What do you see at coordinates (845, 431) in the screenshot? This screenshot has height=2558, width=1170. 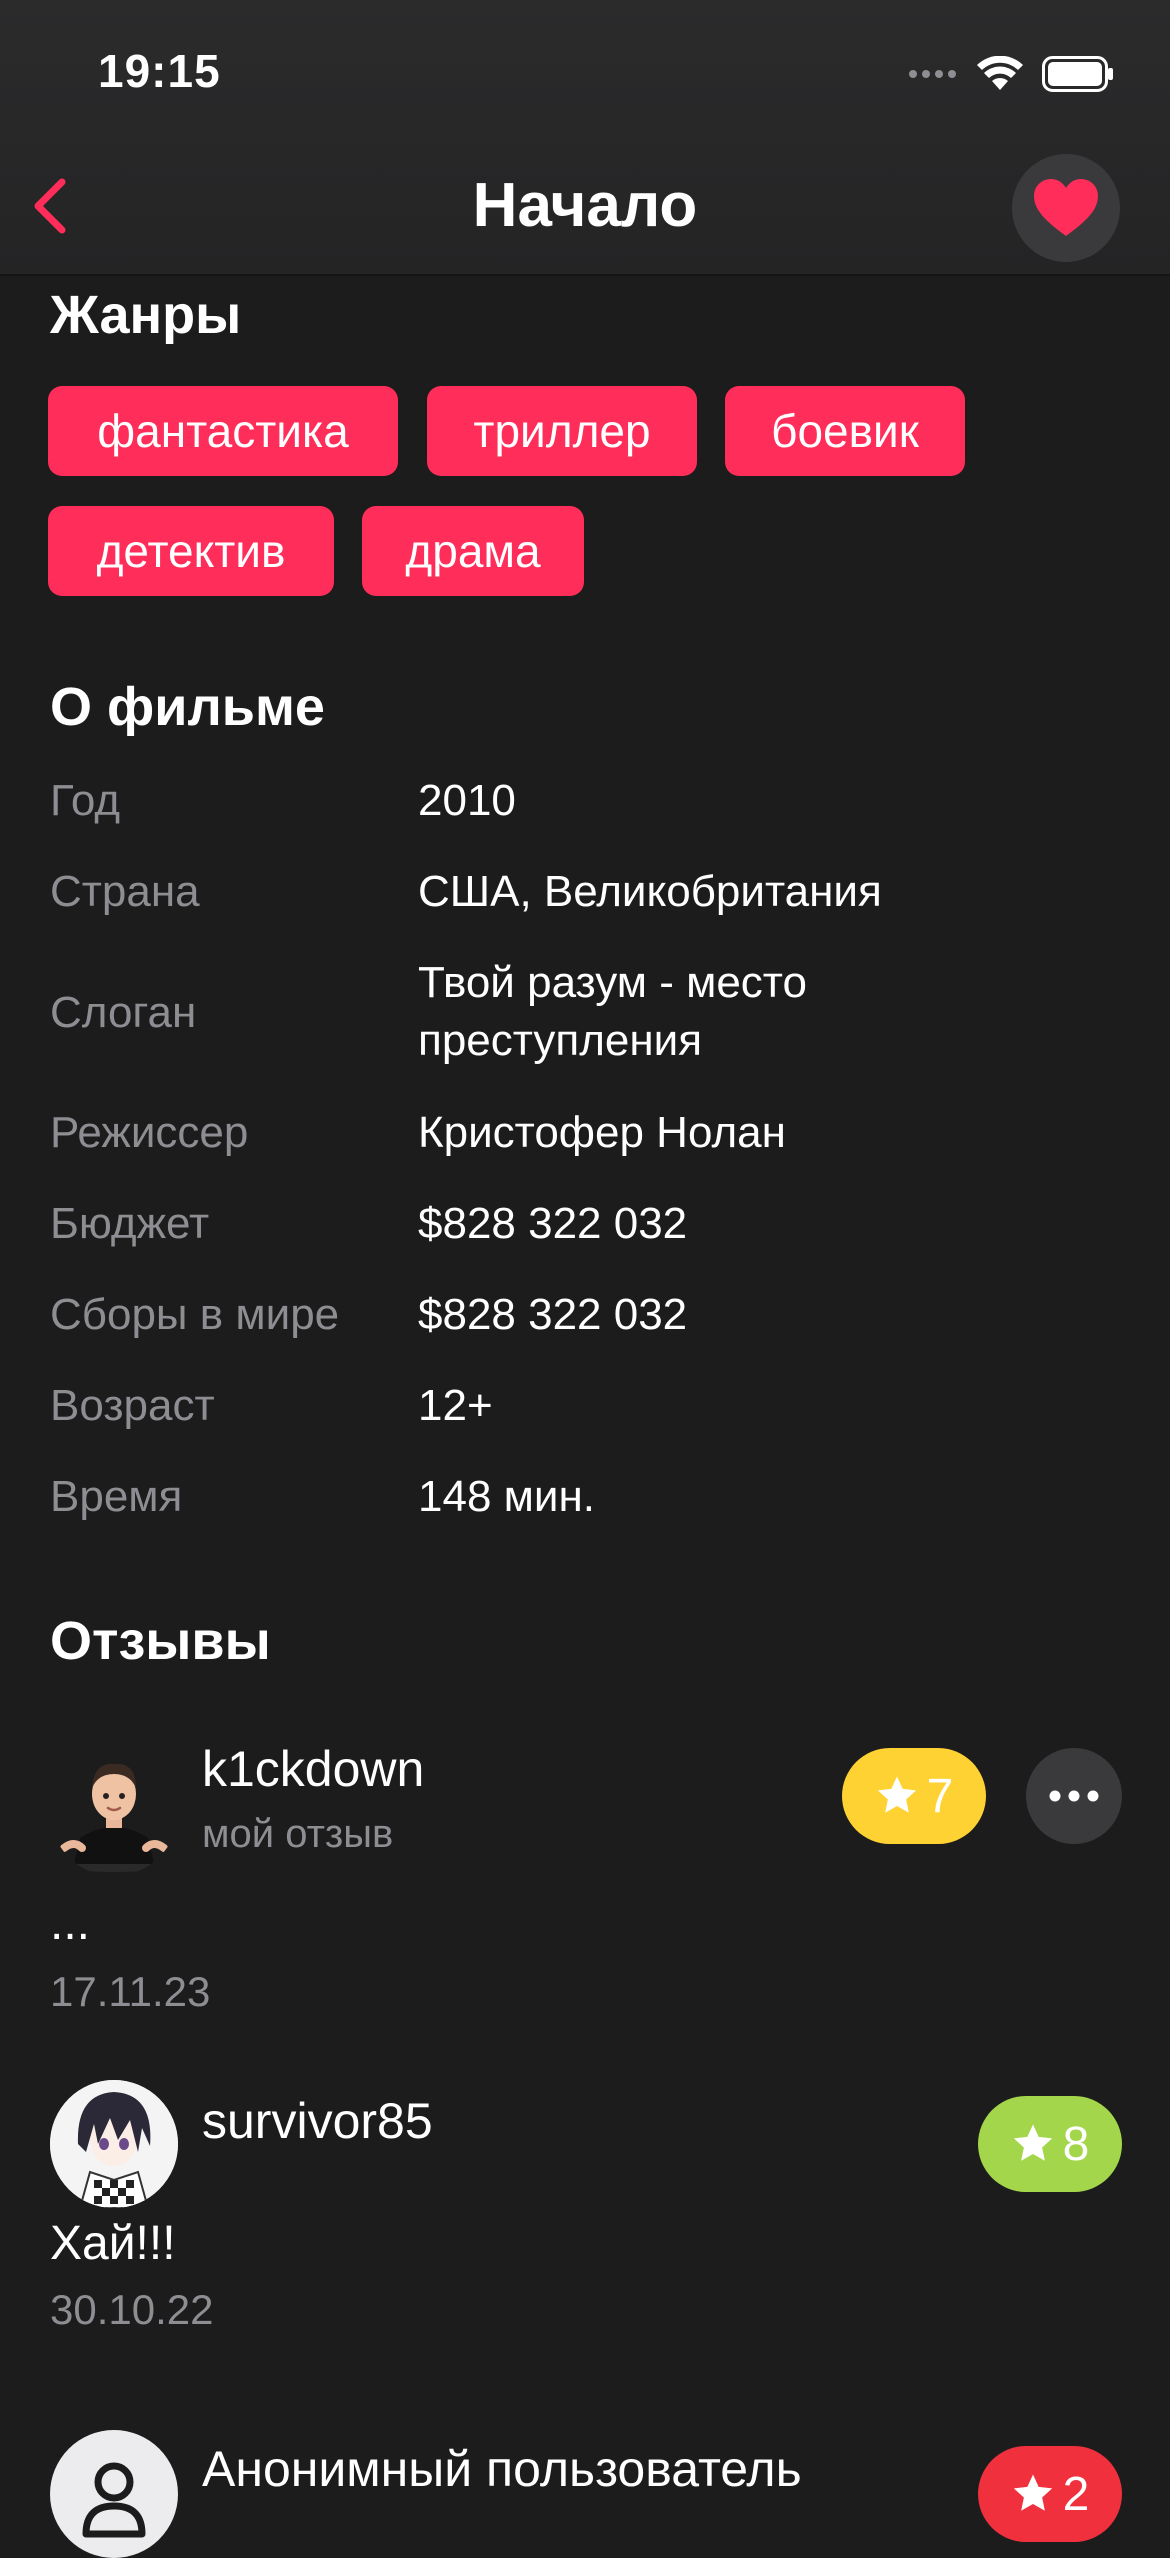 I see `genre-chip: боевик` at bounding box center [845, 431].